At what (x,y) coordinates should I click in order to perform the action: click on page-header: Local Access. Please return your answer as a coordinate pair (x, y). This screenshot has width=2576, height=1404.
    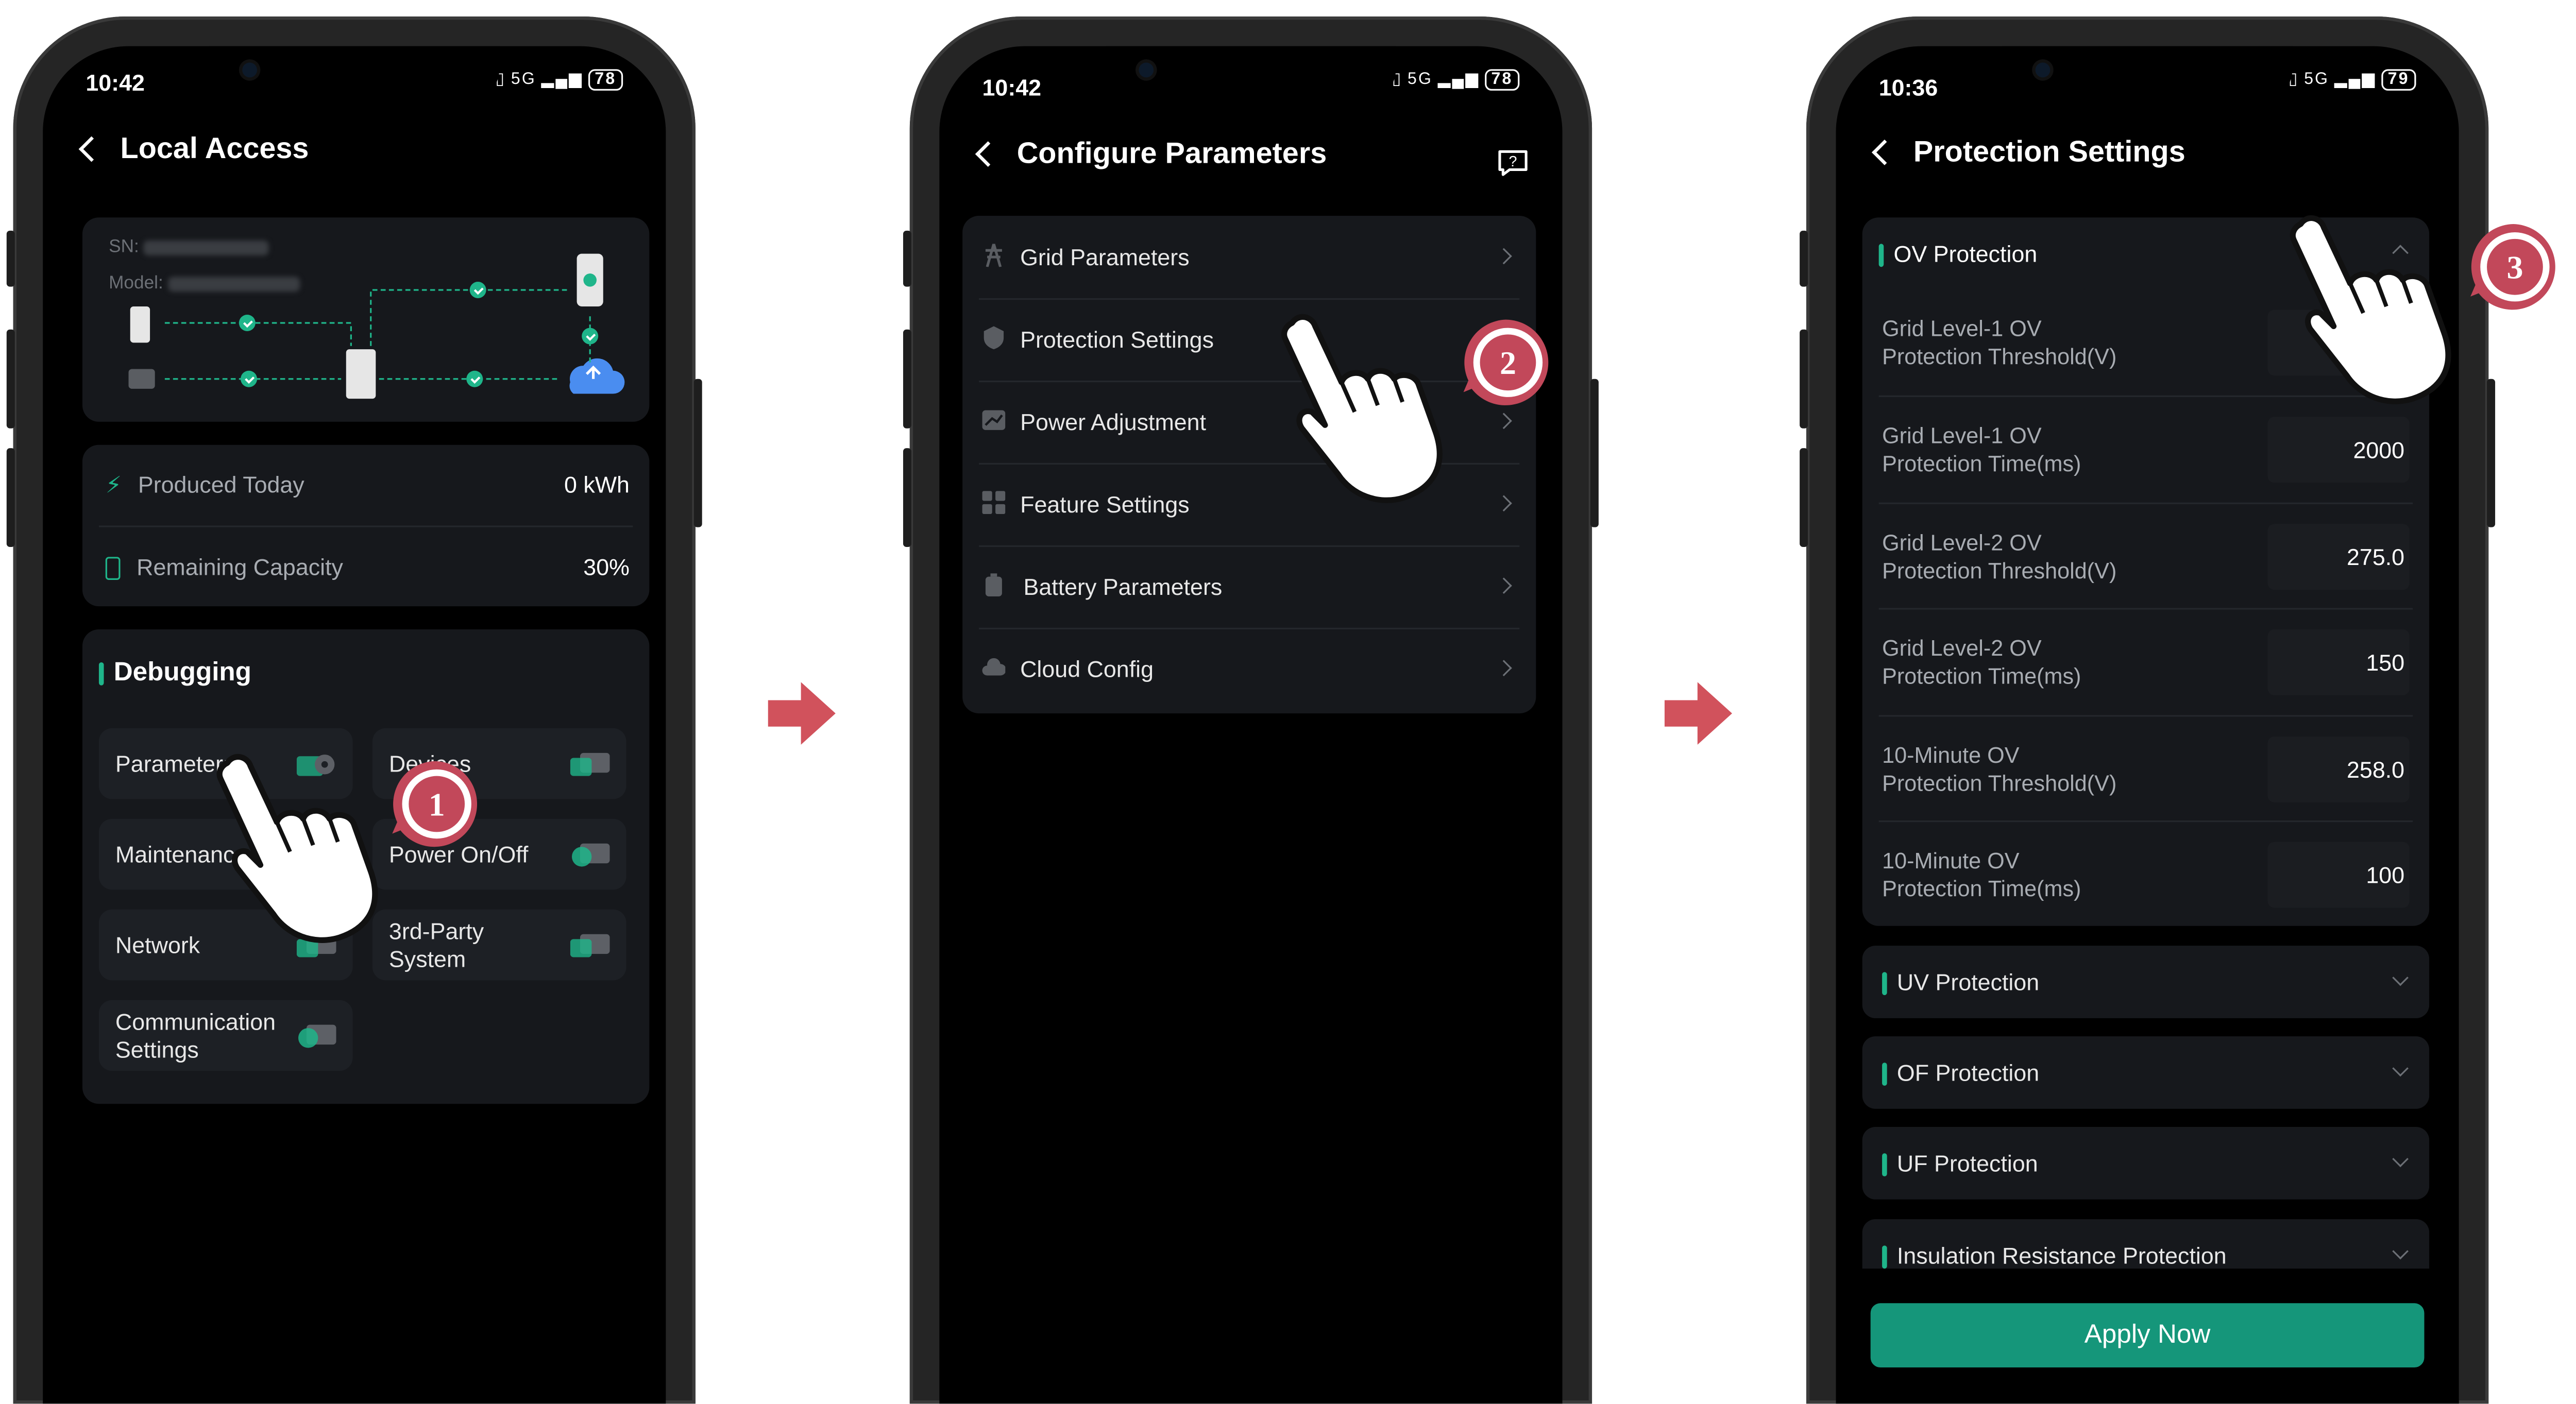
    Looking at the image, I should click on (193, 148).